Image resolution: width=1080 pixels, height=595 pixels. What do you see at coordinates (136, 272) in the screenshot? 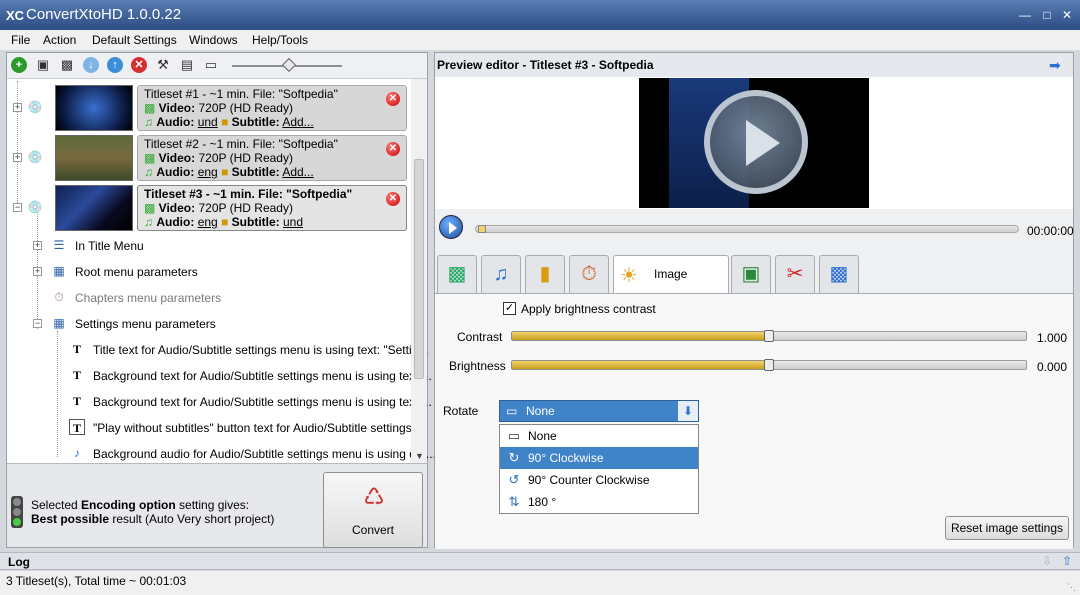
I see `tree-item-root-menu: Root menu parameters` at bounding box center [136, 272].